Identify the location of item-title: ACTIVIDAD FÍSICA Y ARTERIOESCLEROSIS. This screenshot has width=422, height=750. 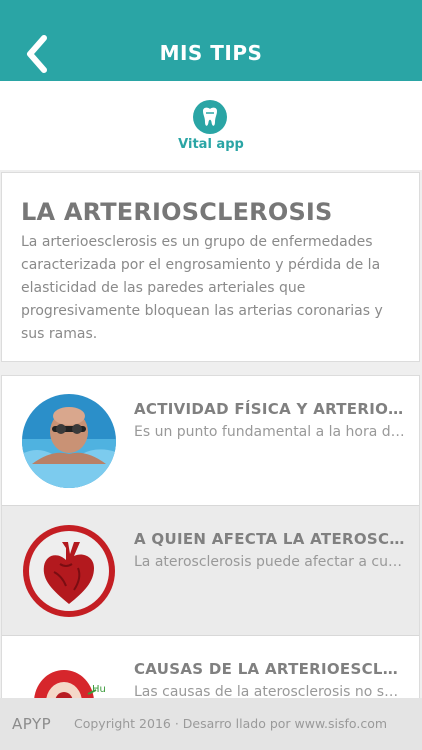
(270, 409).